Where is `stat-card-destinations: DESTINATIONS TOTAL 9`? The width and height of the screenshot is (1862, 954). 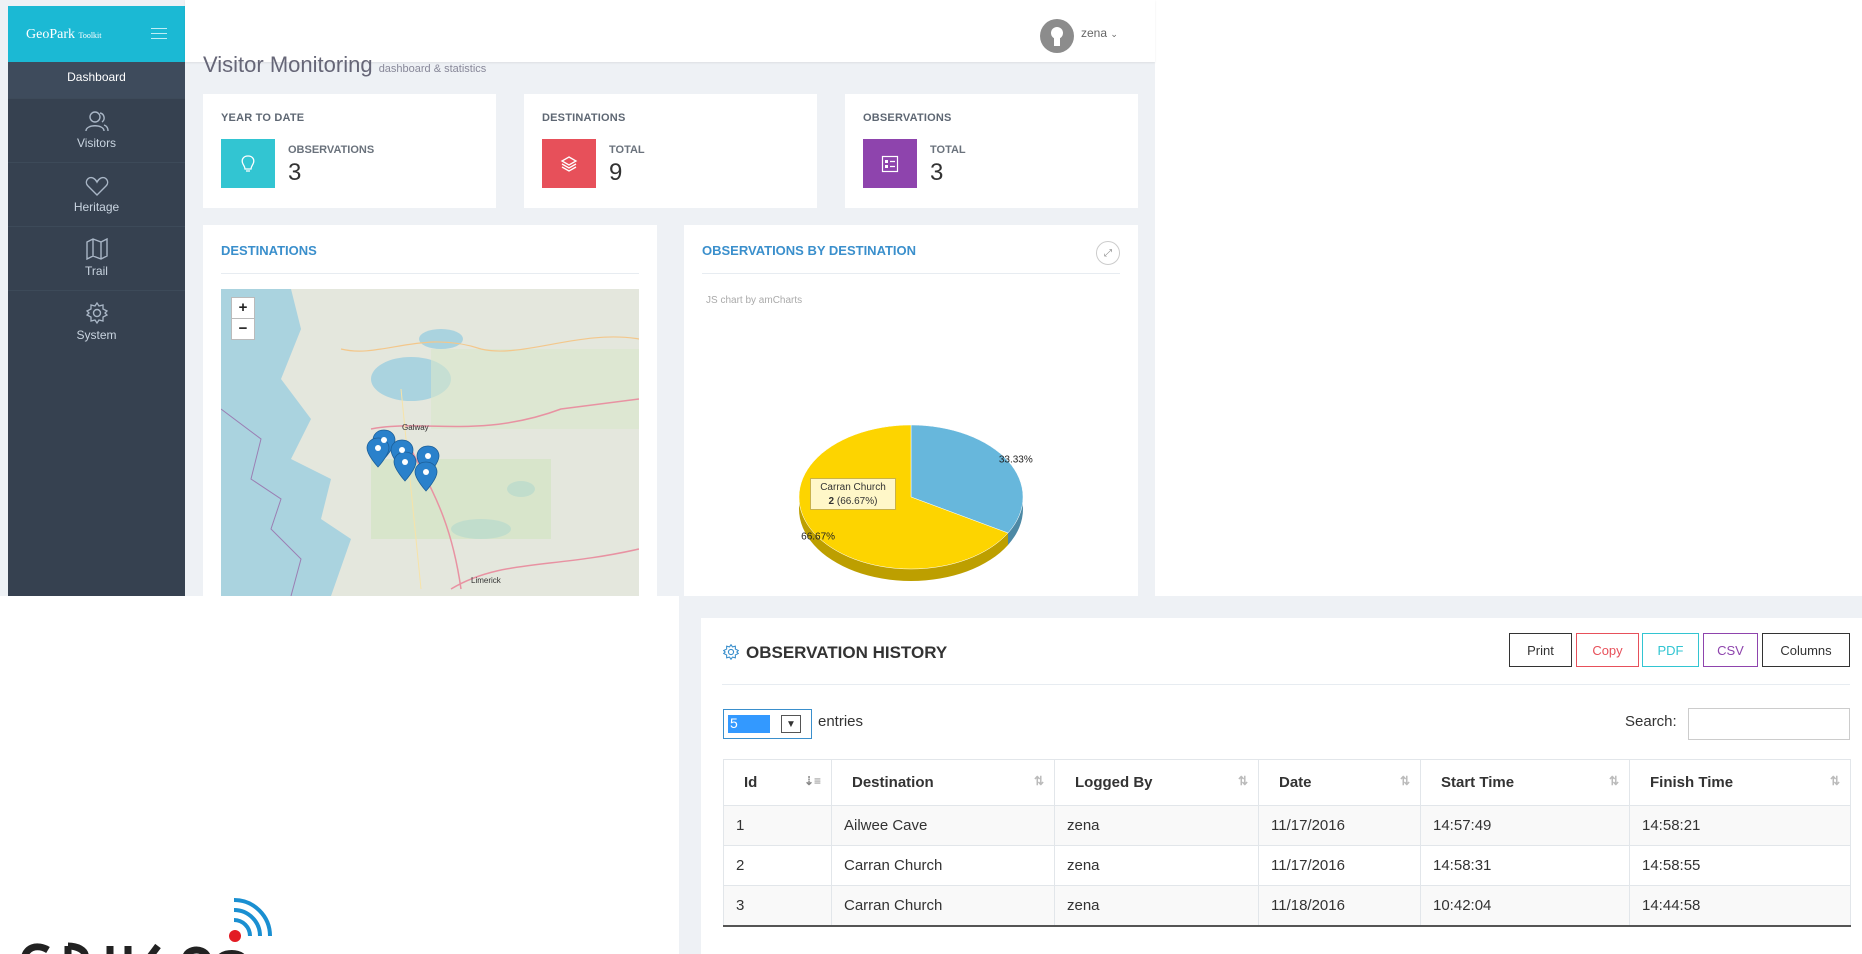
stat-card-destinations: DESTINATIONS TOTAL 9 is located at coordinates (670, 151).